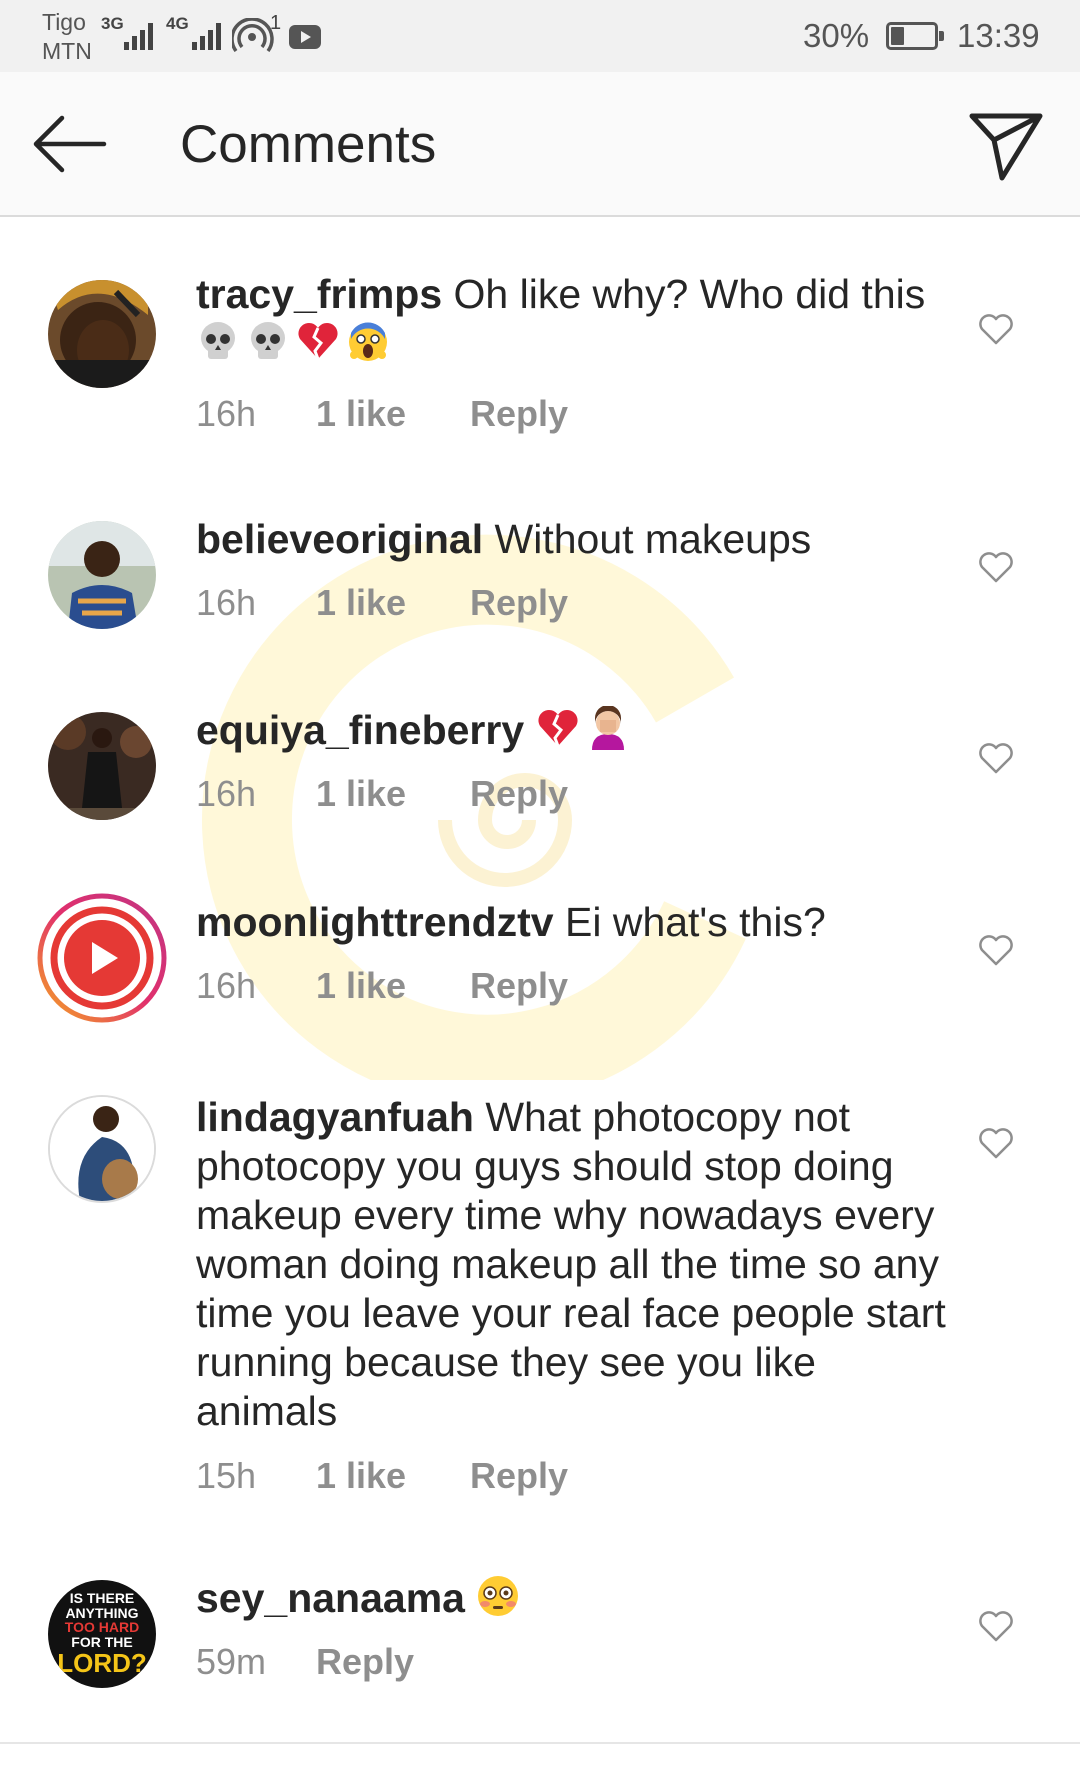 The width and height of the screenshot is (1080, 1776). Describe the element at coordinates (335, 1117) in the screenshot. I see `comment-username: lindagyanfuah` at that location.